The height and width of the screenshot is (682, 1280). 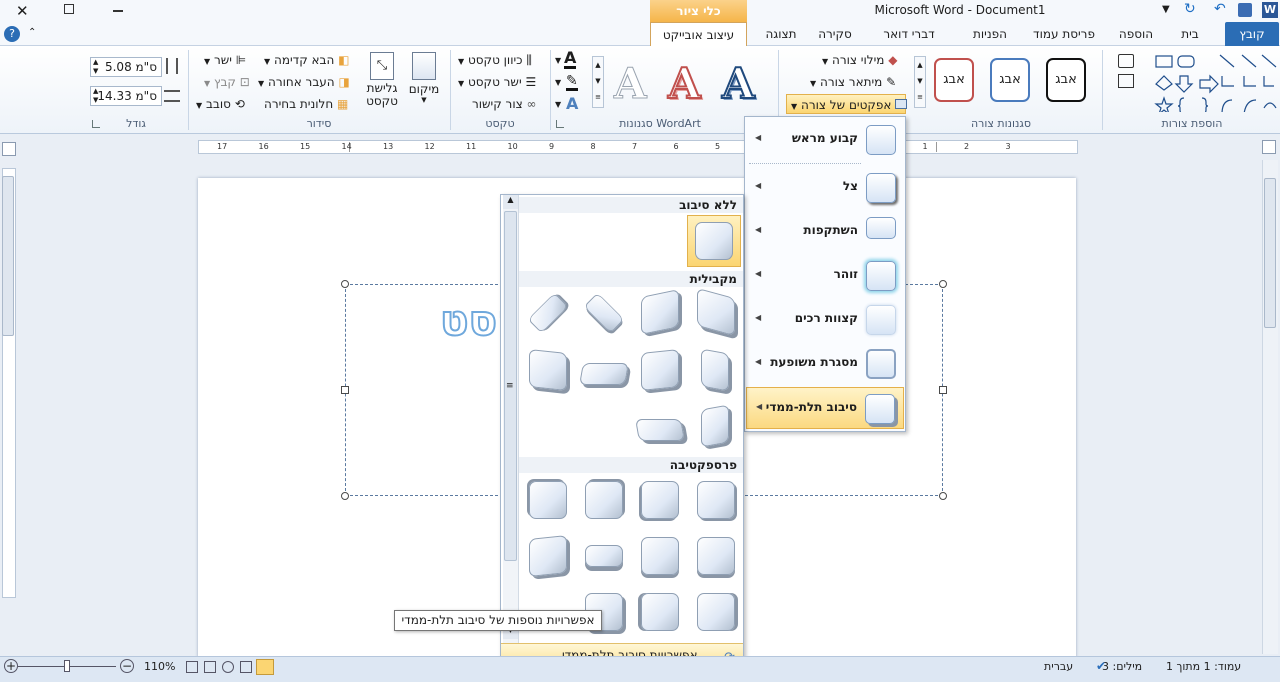 I want to click on horizontal-ruler: 1716151413121110987654321123, so click(x=638, y=147).